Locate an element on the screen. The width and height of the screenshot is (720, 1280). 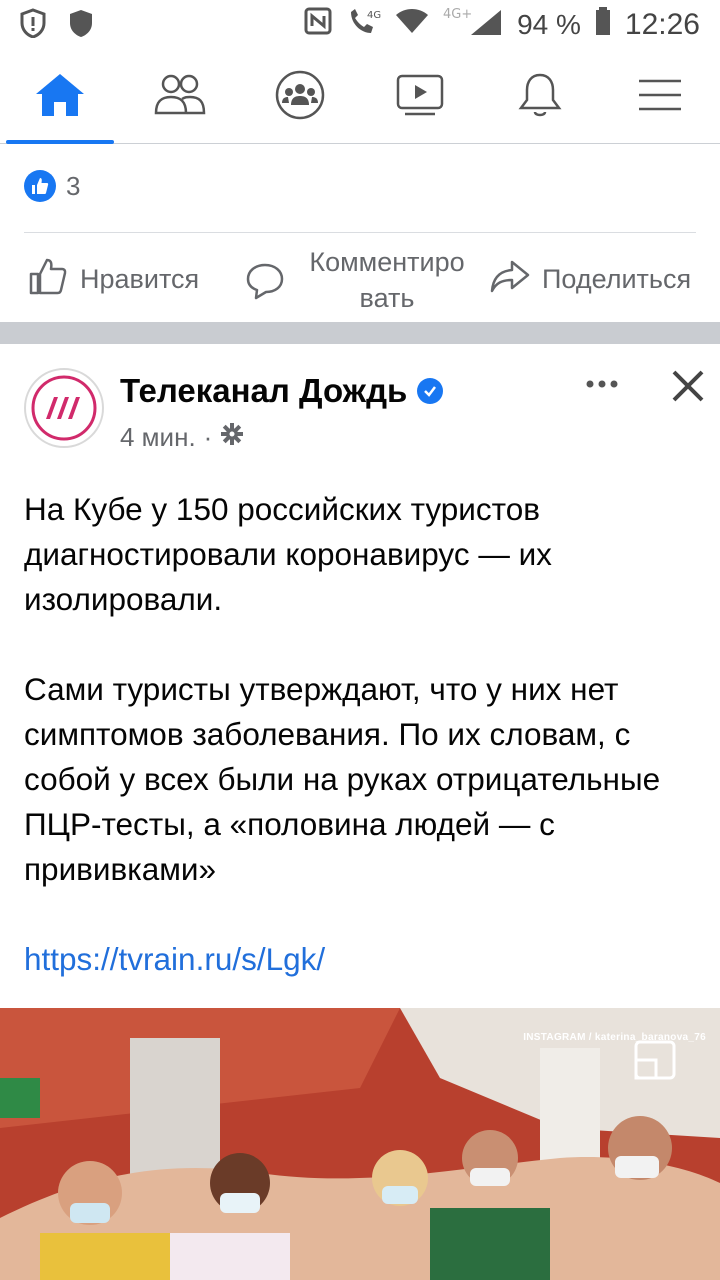
friends-icon is located at coordinates (180, 97).